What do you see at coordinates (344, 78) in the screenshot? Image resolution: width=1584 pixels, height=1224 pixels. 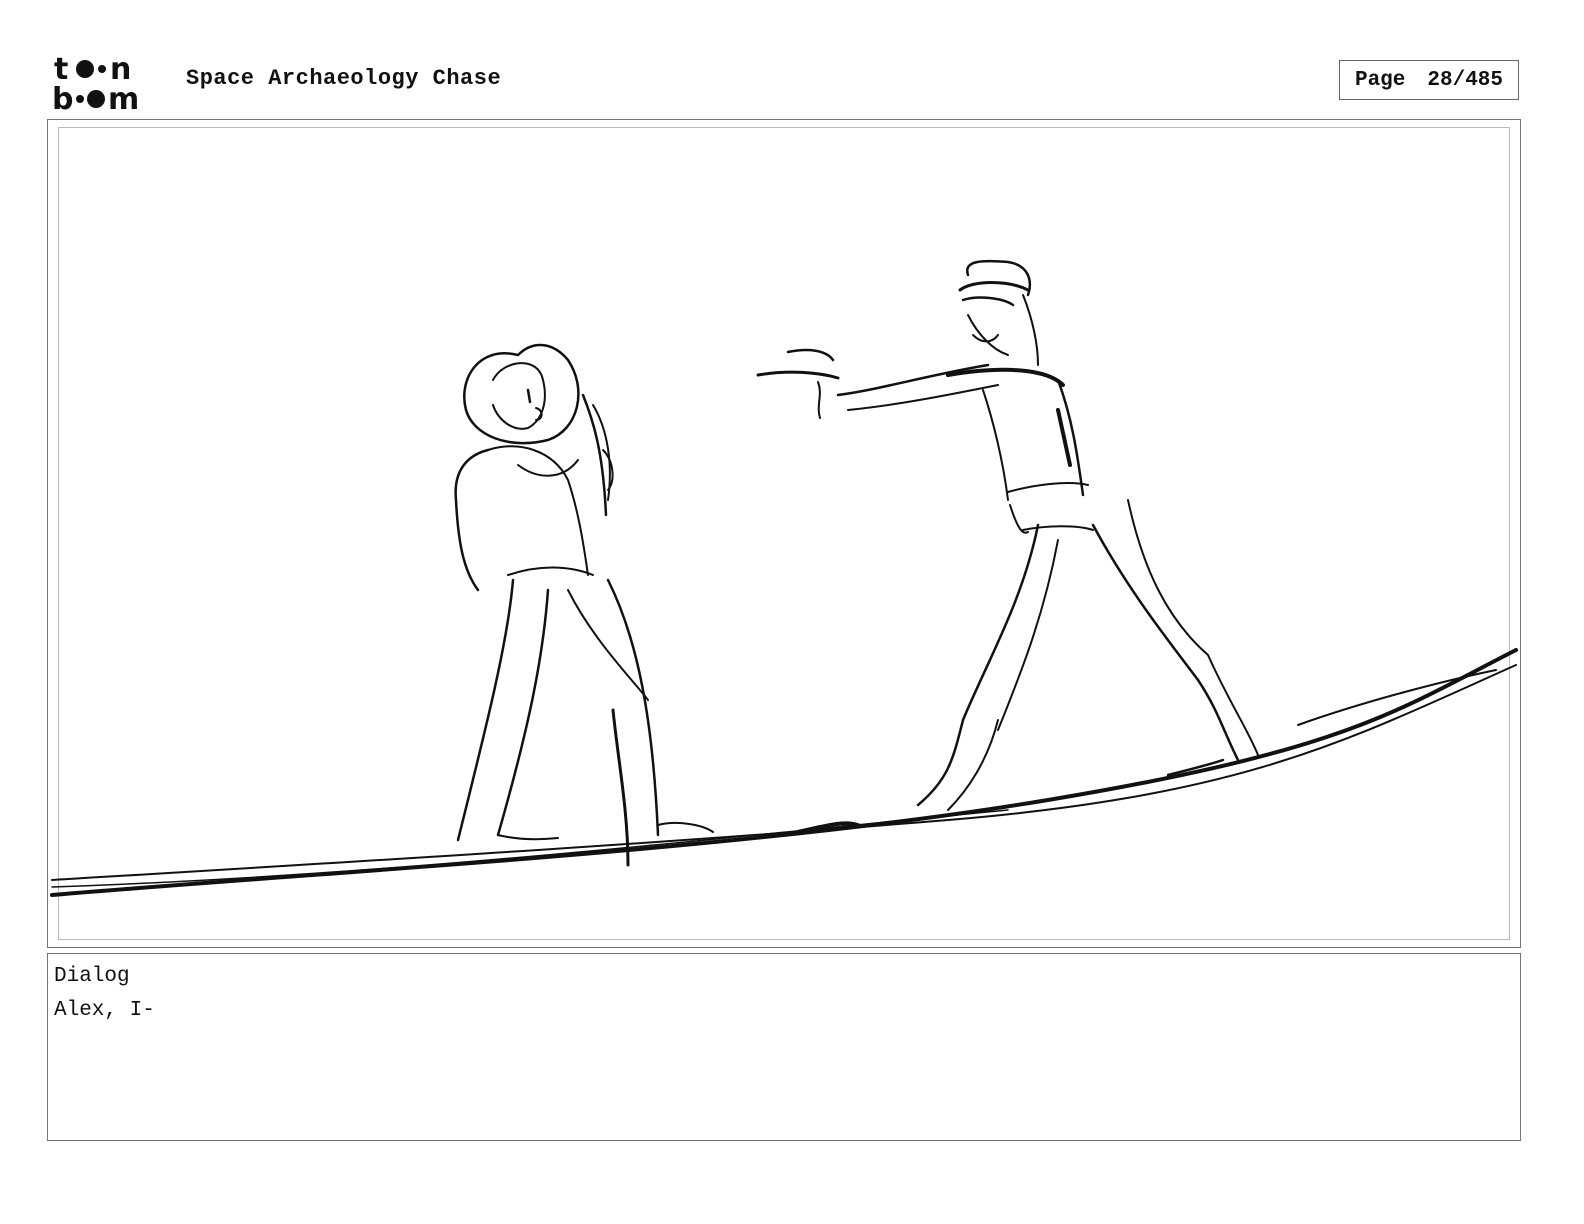 I see `project-title: Space Archaeology Chase` at bounding box center [344, 78].